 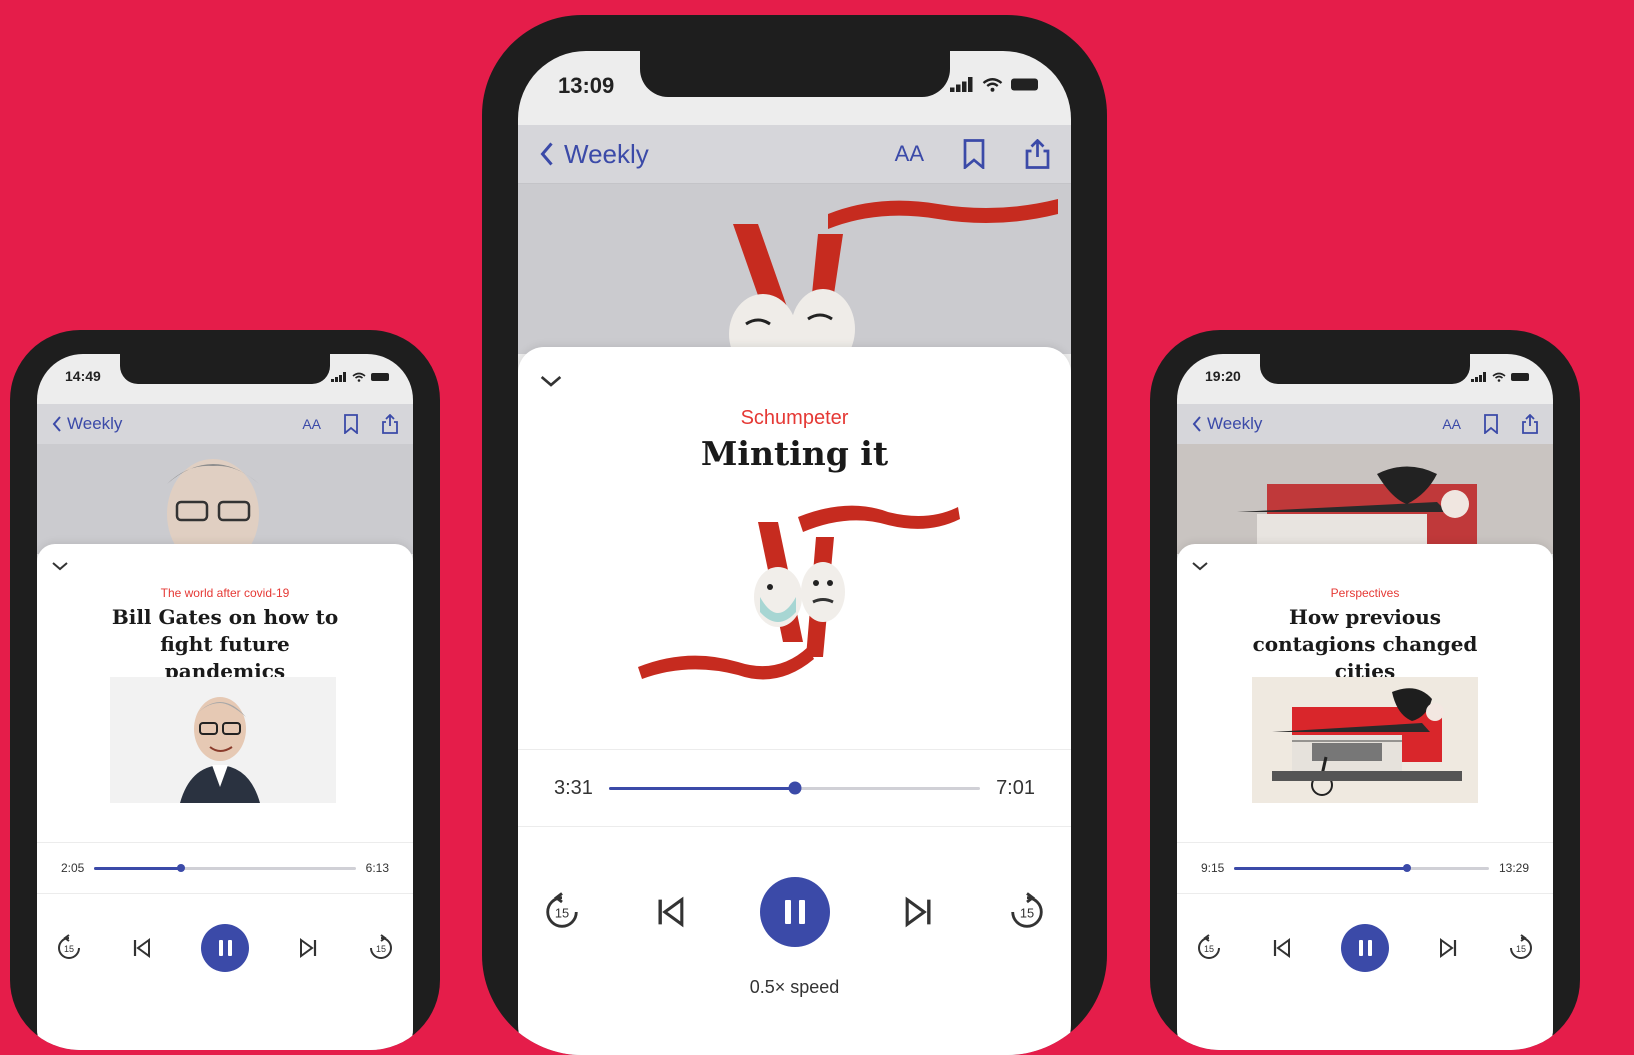 I want to click on status-time: 14:49, so click(x=83, y=376).